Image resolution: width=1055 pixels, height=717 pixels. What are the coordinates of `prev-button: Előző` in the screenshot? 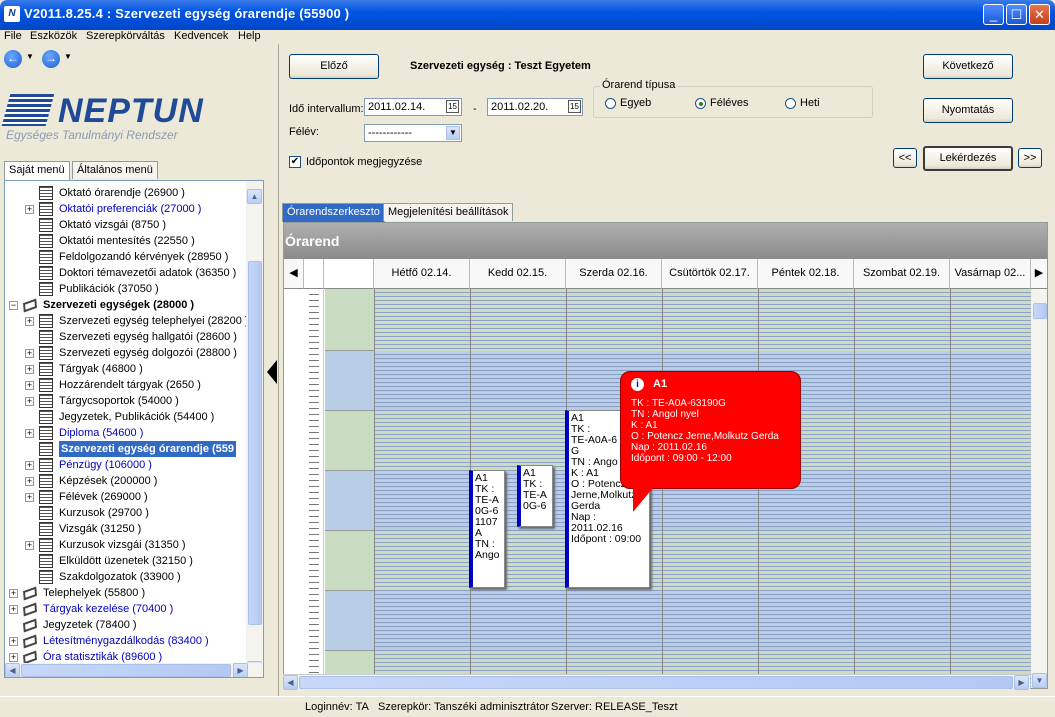 It's located at (334, 66).